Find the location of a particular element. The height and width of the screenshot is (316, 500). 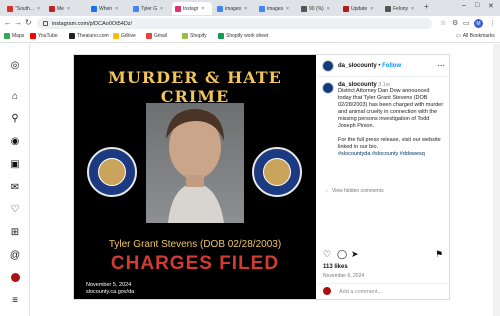

emoji-icon is located at coordinates (327, 291).